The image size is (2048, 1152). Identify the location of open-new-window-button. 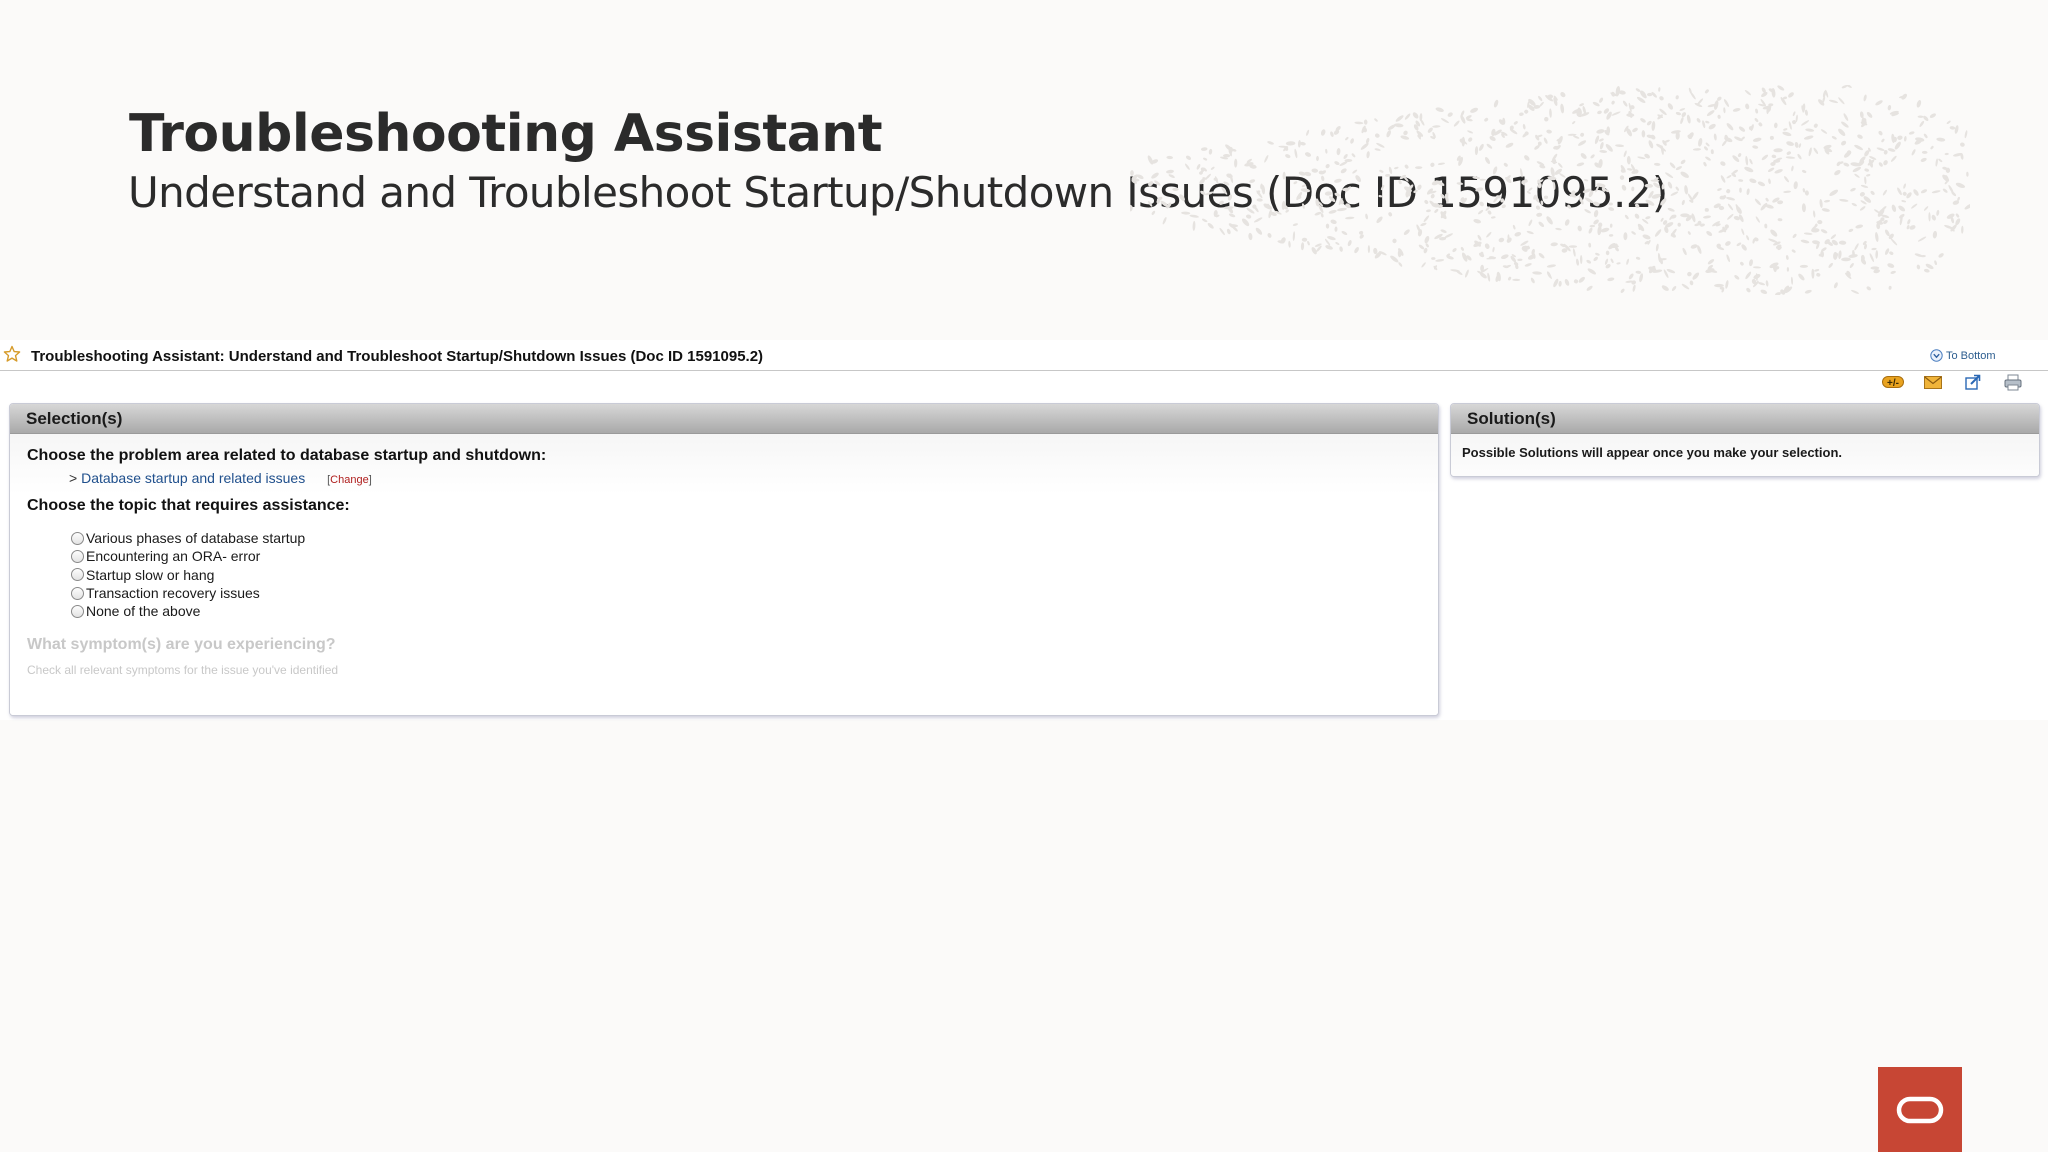
(1973, 382).